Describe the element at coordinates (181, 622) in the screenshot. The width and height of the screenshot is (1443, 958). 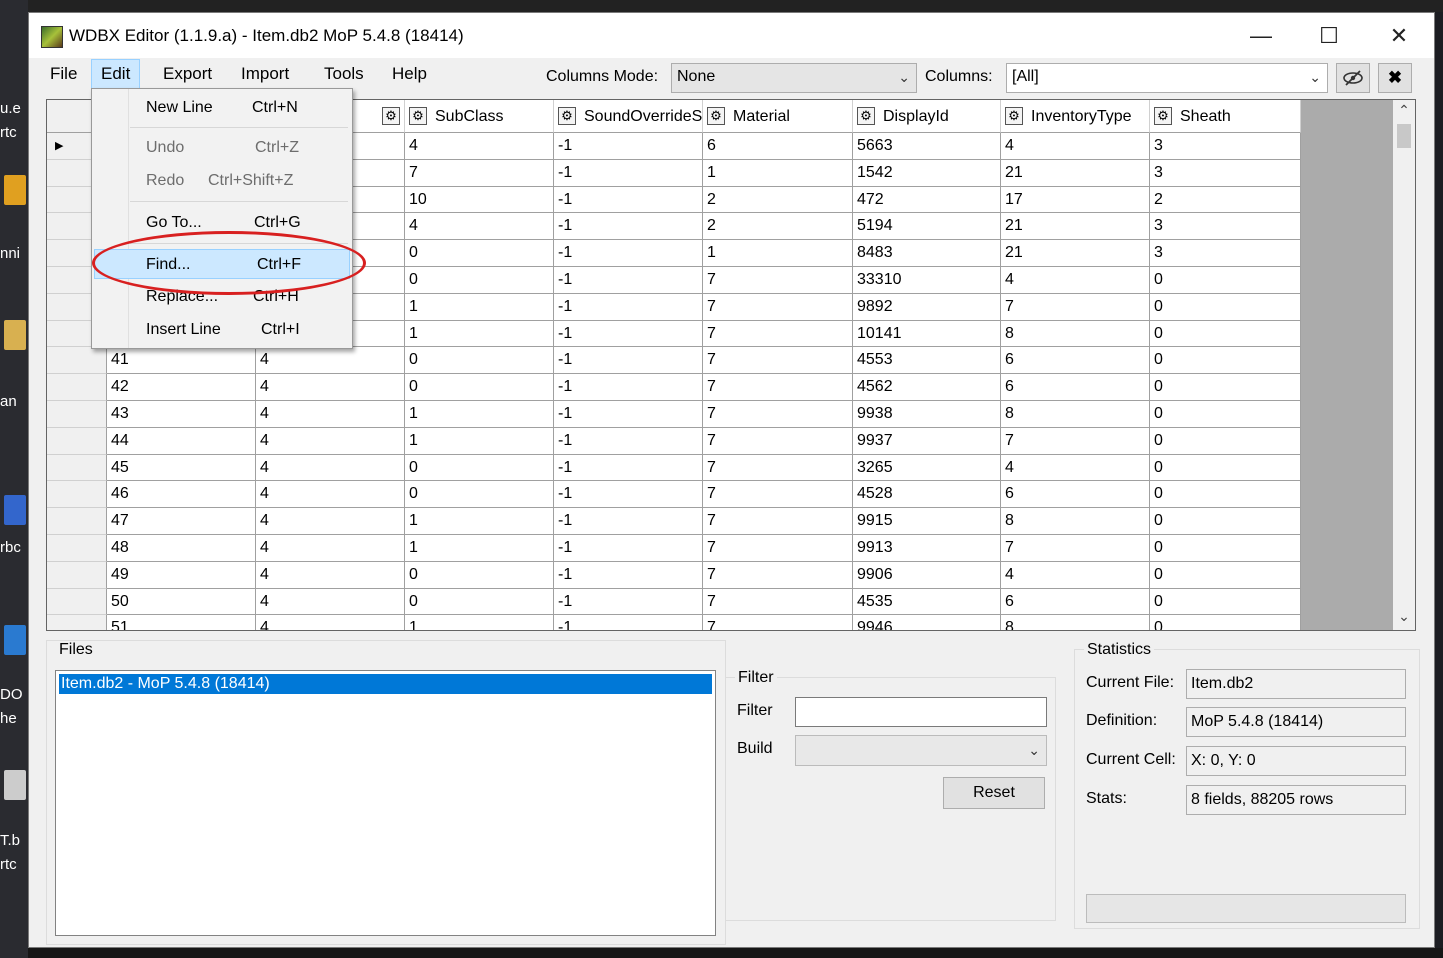
I see `table-cell: 51` at that location.